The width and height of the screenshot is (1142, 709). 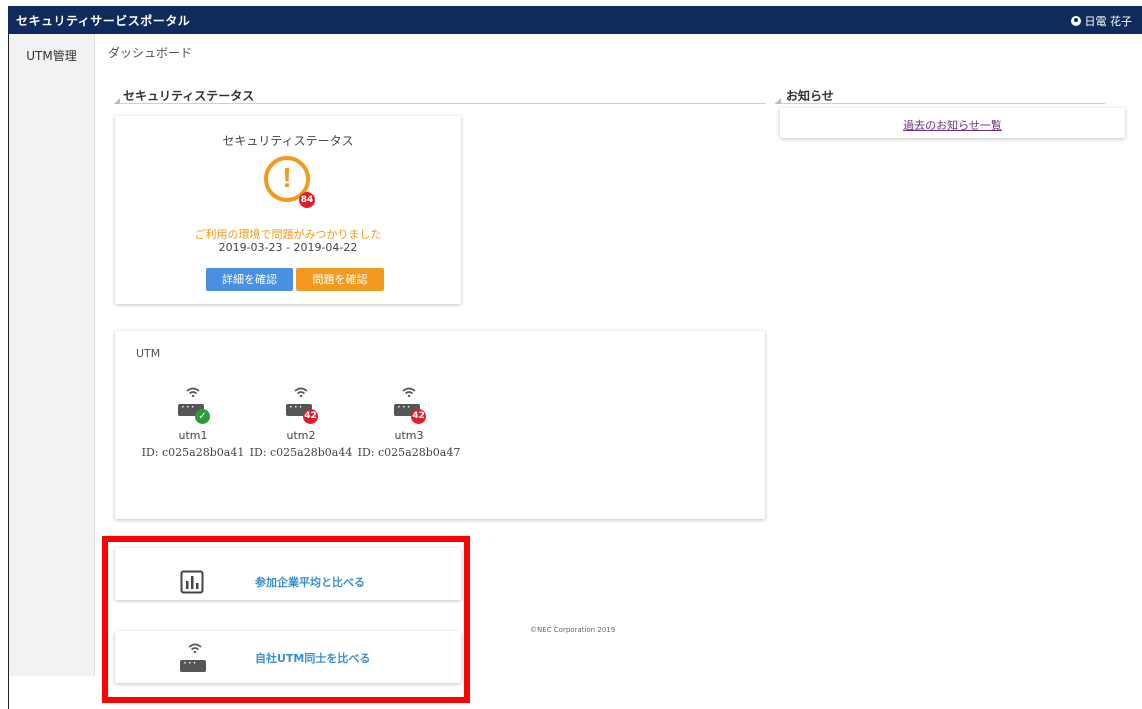 I want to click on section-header-news: お知らせ, so click(x=940, y=95).